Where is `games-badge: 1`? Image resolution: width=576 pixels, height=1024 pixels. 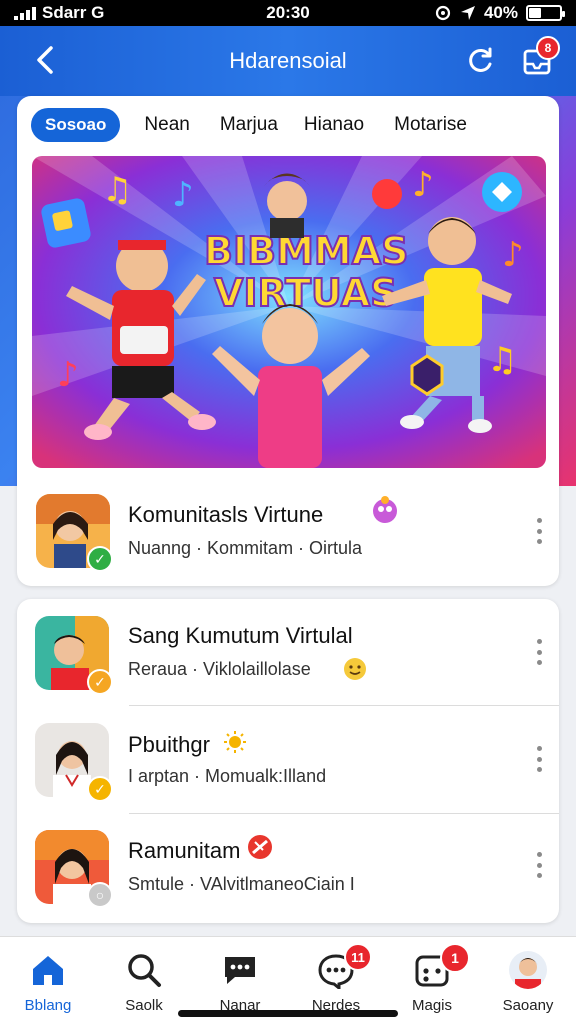
games-badge: 1 is located at coordinates (455, 958).